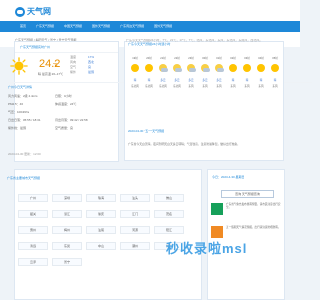 The height and width of the screenshot is (300, 320). I want to click on hour-forecast: 22时 多云 东北风, so click(177, 72).